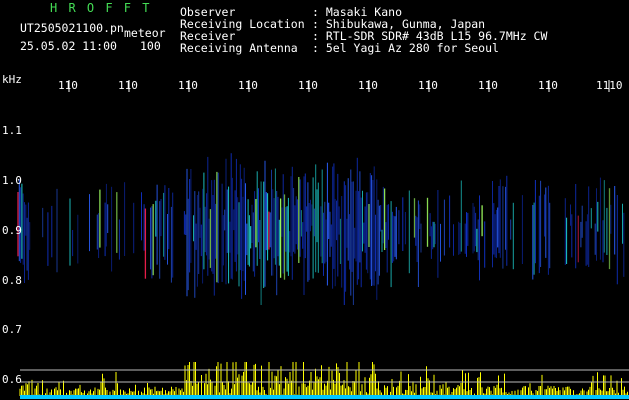  I want to click on count-value: 100, so click(150, 46).